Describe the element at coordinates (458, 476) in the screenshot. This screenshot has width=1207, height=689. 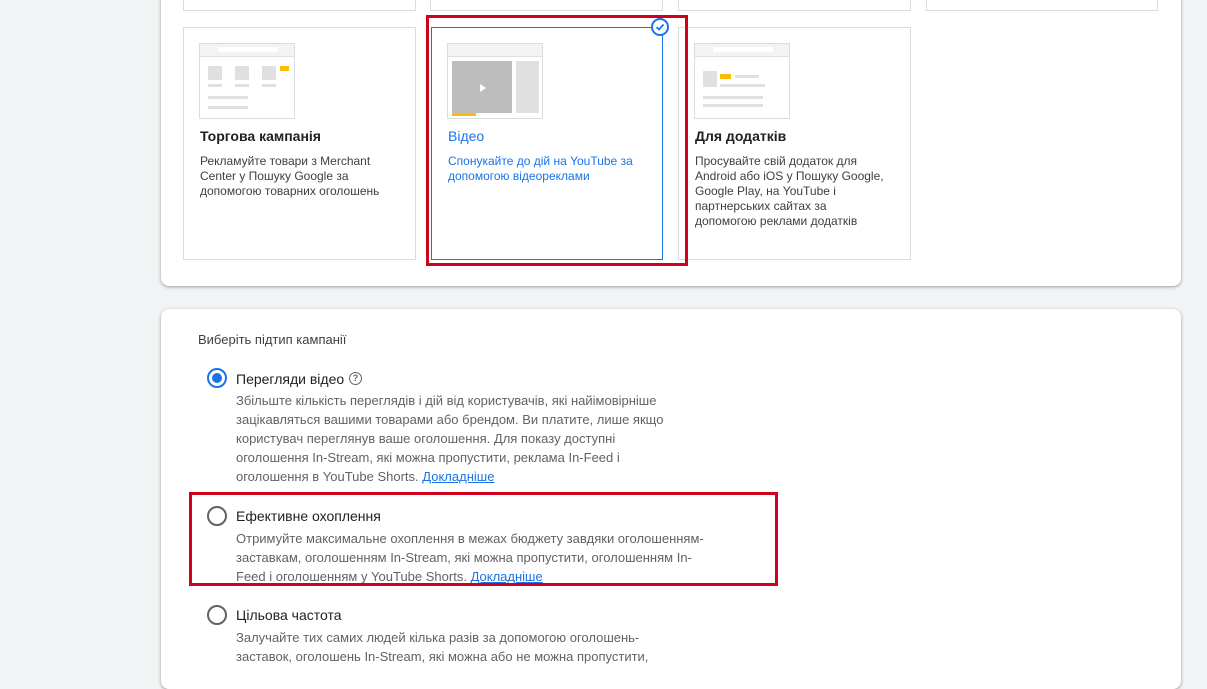
I see `learn-more-link: Докладніше` at that location.